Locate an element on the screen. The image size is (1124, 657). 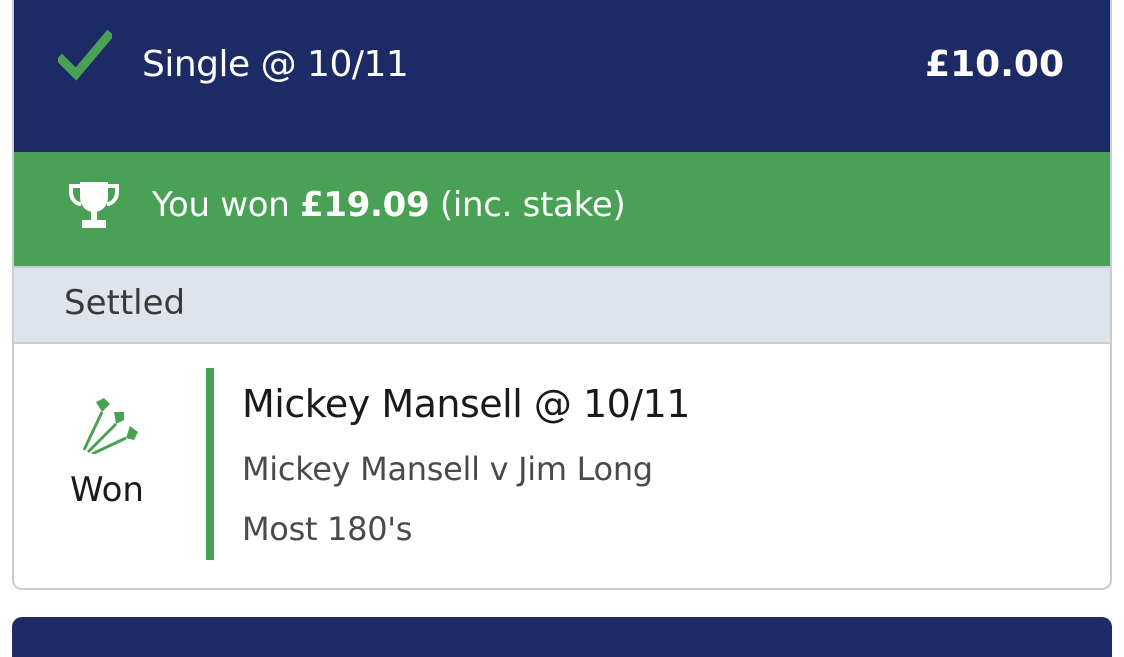
winnings-suffix: (inc. stake) is located at coordinates (527, 205).